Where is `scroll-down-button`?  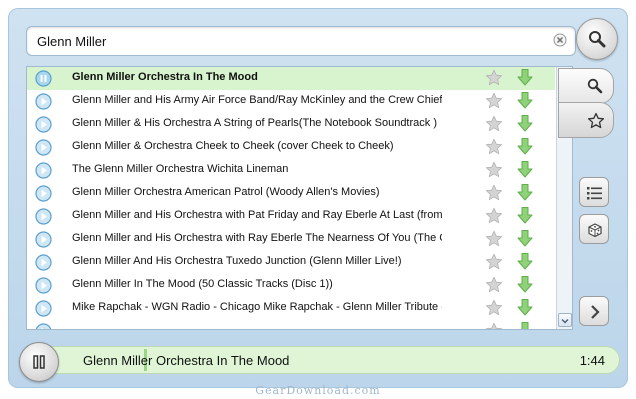 scroll-down-button is located at coordinates (565, 320).